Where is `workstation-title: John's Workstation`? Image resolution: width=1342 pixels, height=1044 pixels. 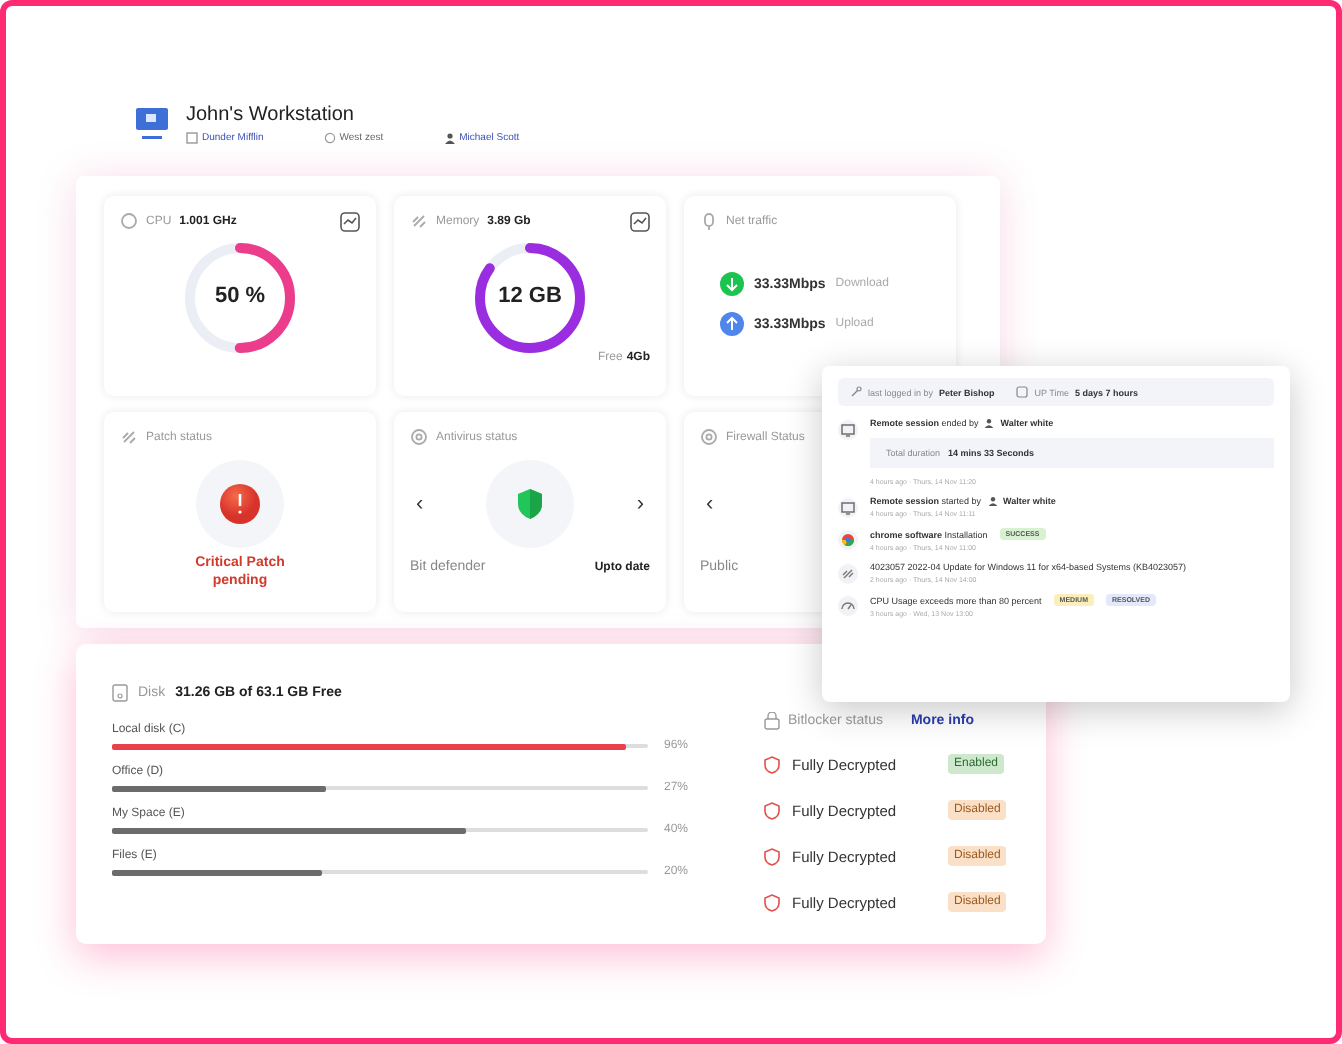 workstation-title: John's Workstation is located at coordinates (271, 115).